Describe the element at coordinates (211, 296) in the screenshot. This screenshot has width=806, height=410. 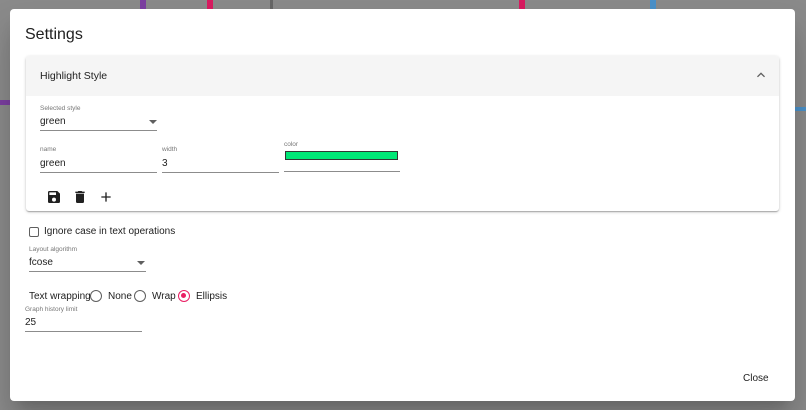
I see `radio-ellipsis-label: Ellipsis` at that location.